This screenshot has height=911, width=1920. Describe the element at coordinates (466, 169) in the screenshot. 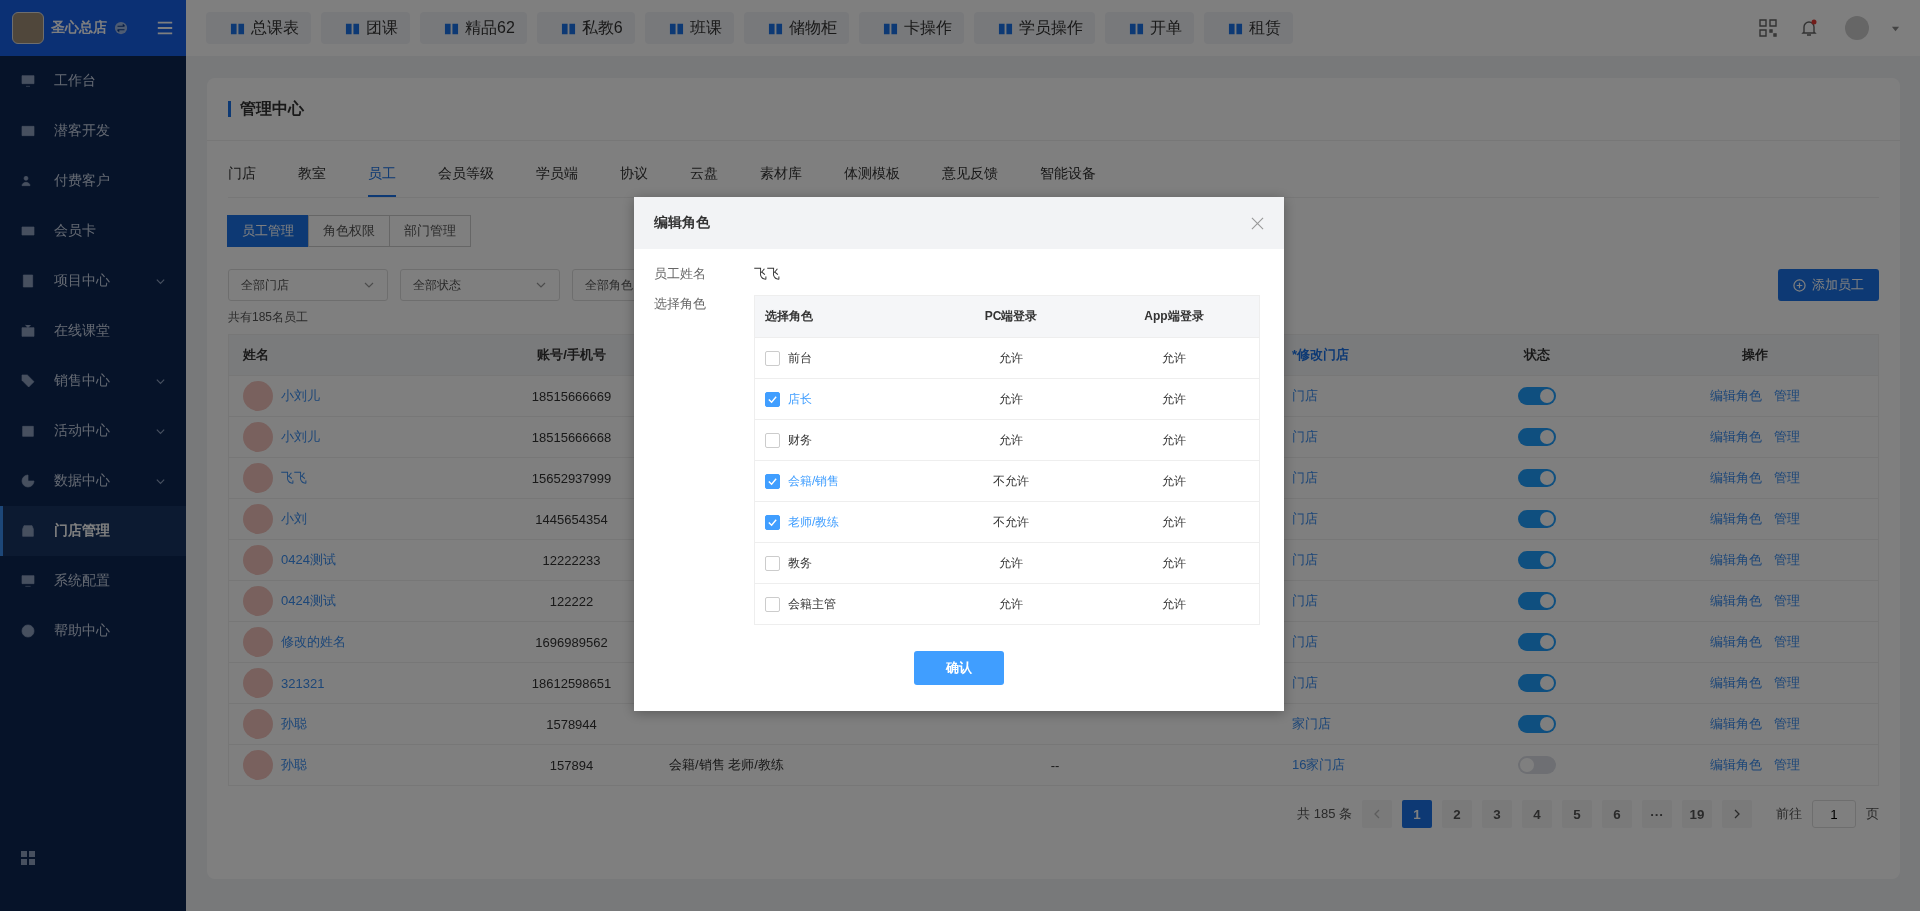

I see `tab: 会员等级` at that location.